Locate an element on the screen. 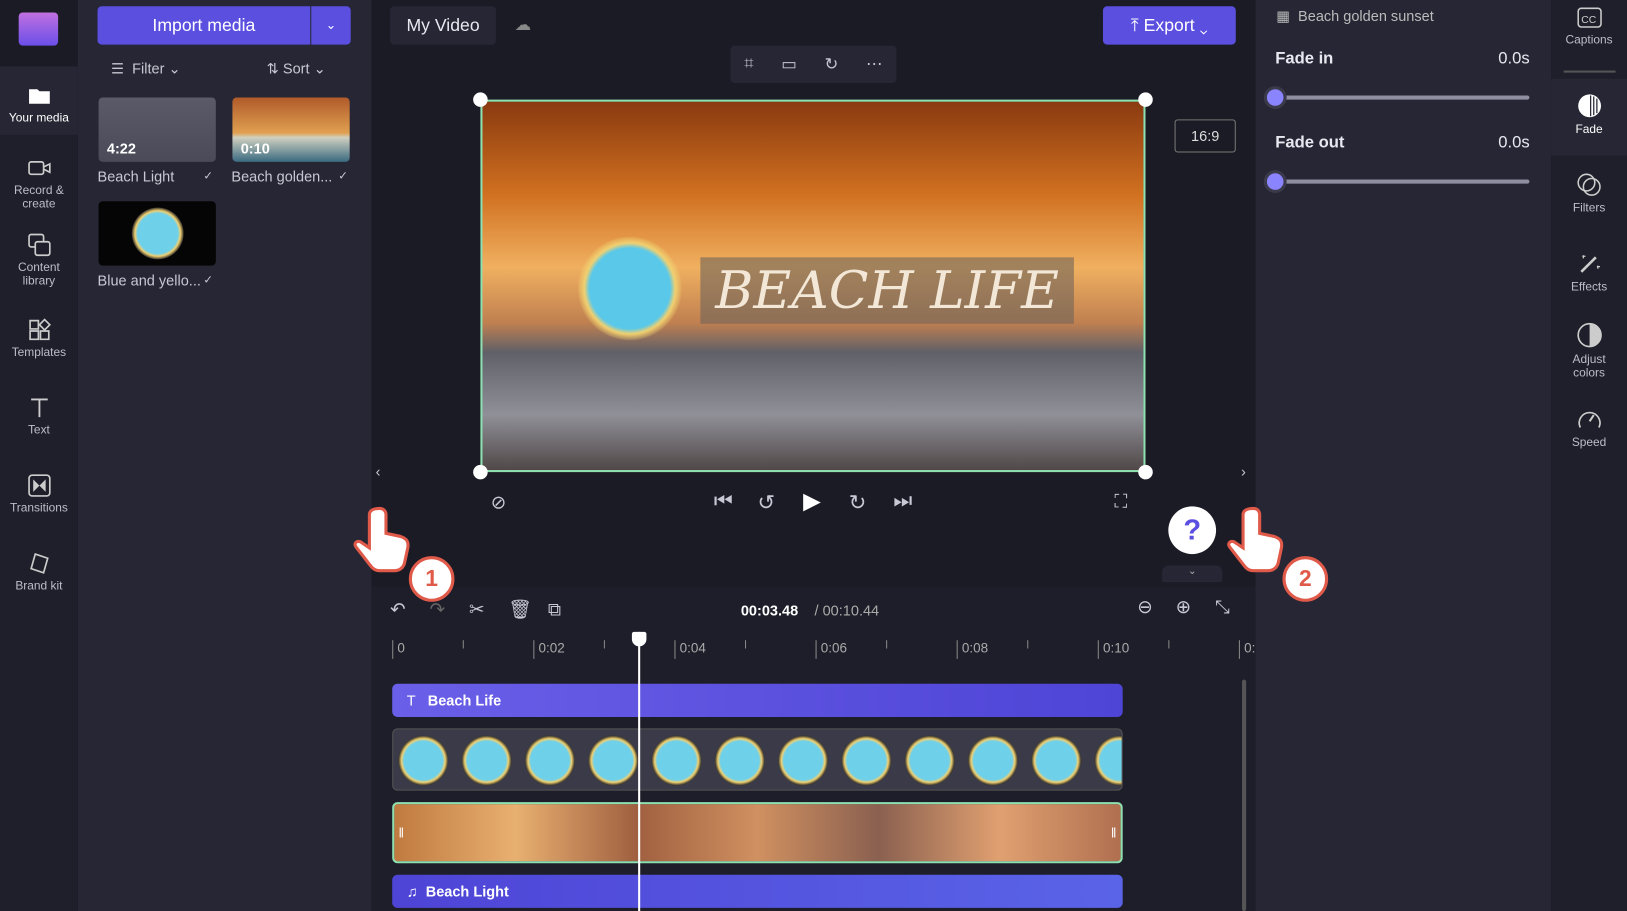 Image resolution: width=1627 pixels, height=911 pixels. audio-track-clip: ♫ Beach Light is located at coordinates (757, 891).